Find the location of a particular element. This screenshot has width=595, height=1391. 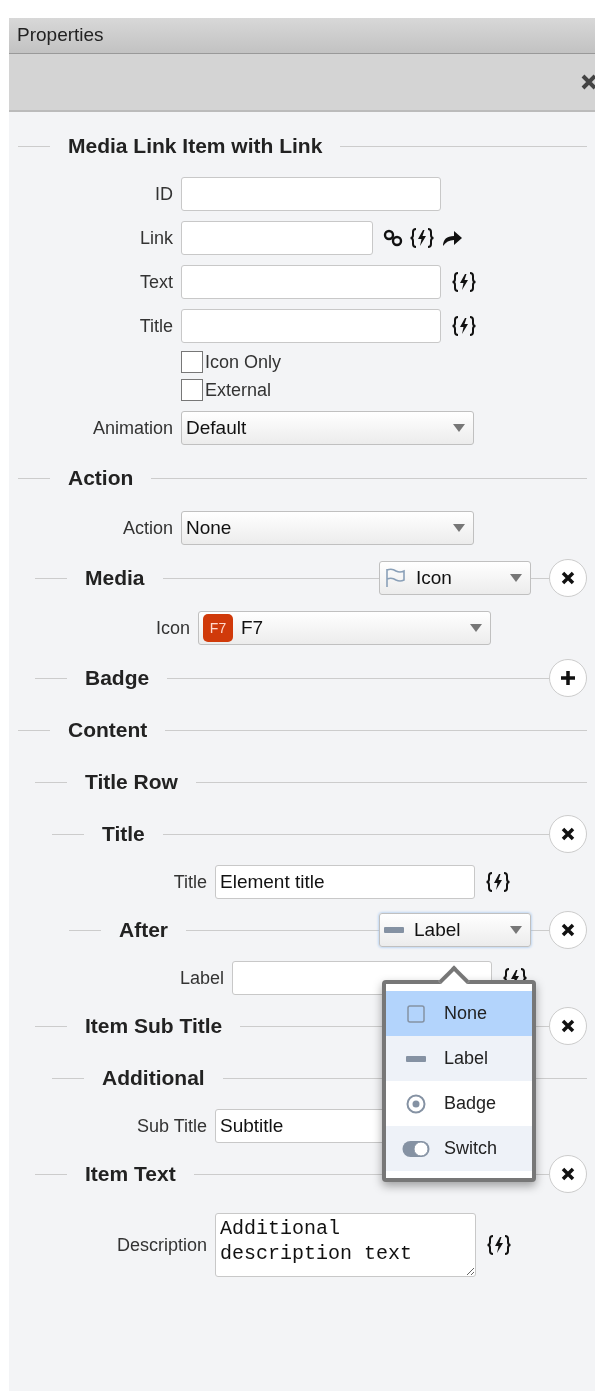

field-label: ID is located at coordinates (164, 194).